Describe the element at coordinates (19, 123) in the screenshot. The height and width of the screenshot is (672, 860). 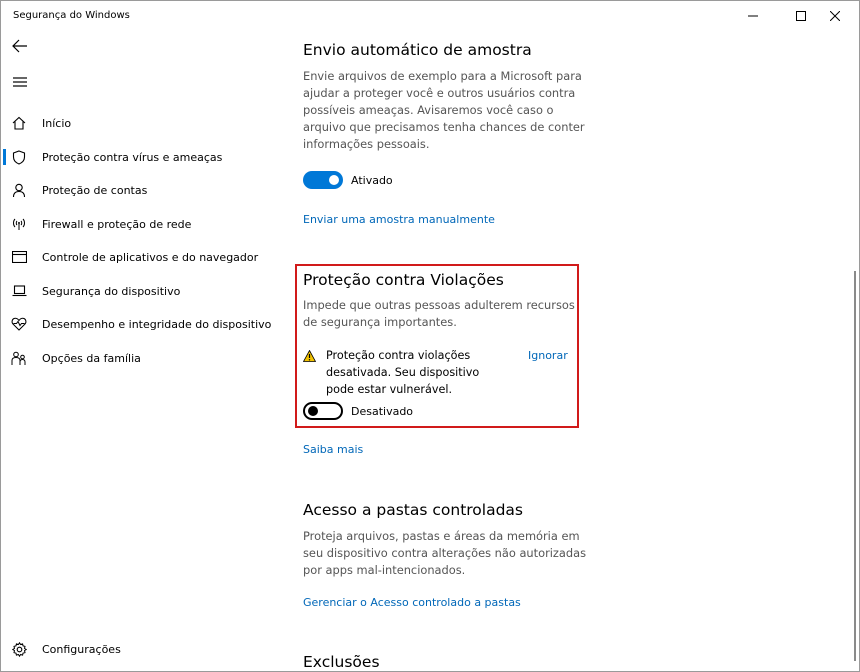
I see `home-icon` at that location.